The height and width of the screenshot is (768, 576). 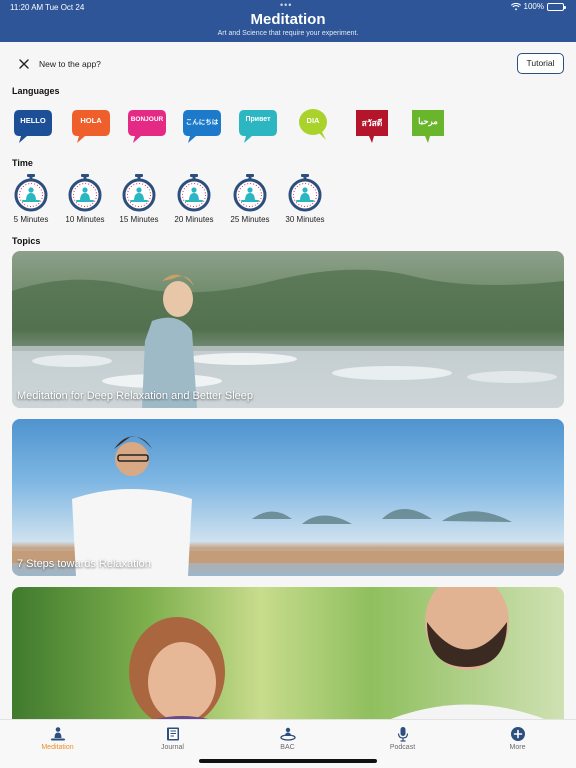 I want to click on topics-heading: Topics, so click(x=26, y=241).